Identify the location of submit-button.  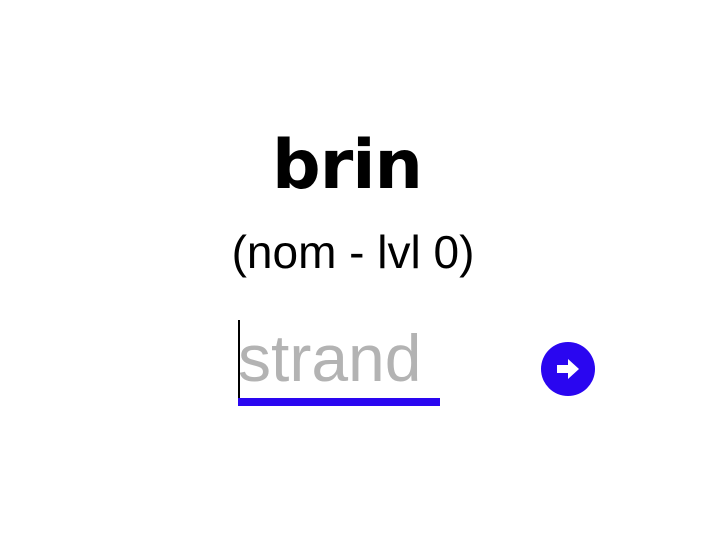
(568, 369).